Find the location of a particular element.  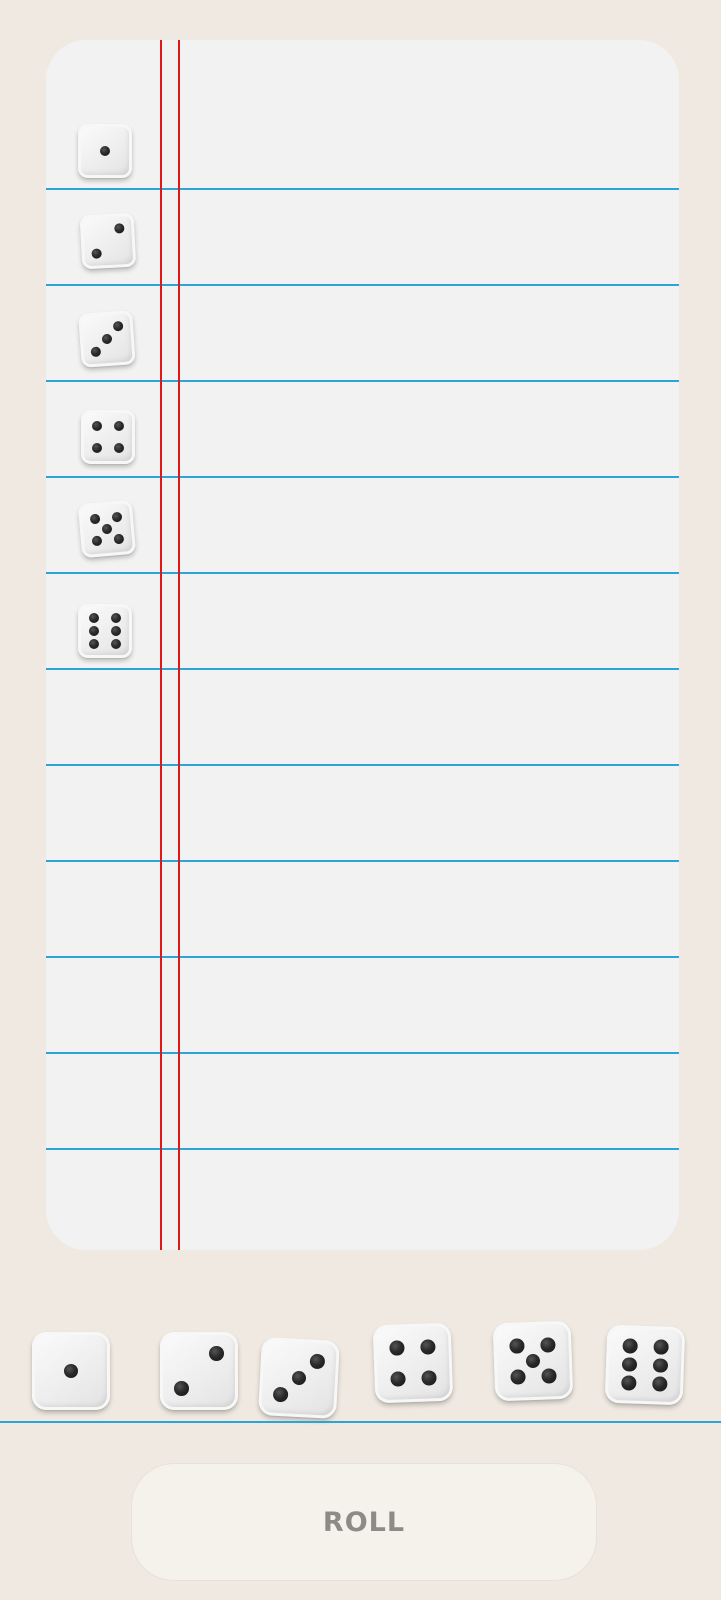

rolled-die-three is located at coordinates (299, 1378).